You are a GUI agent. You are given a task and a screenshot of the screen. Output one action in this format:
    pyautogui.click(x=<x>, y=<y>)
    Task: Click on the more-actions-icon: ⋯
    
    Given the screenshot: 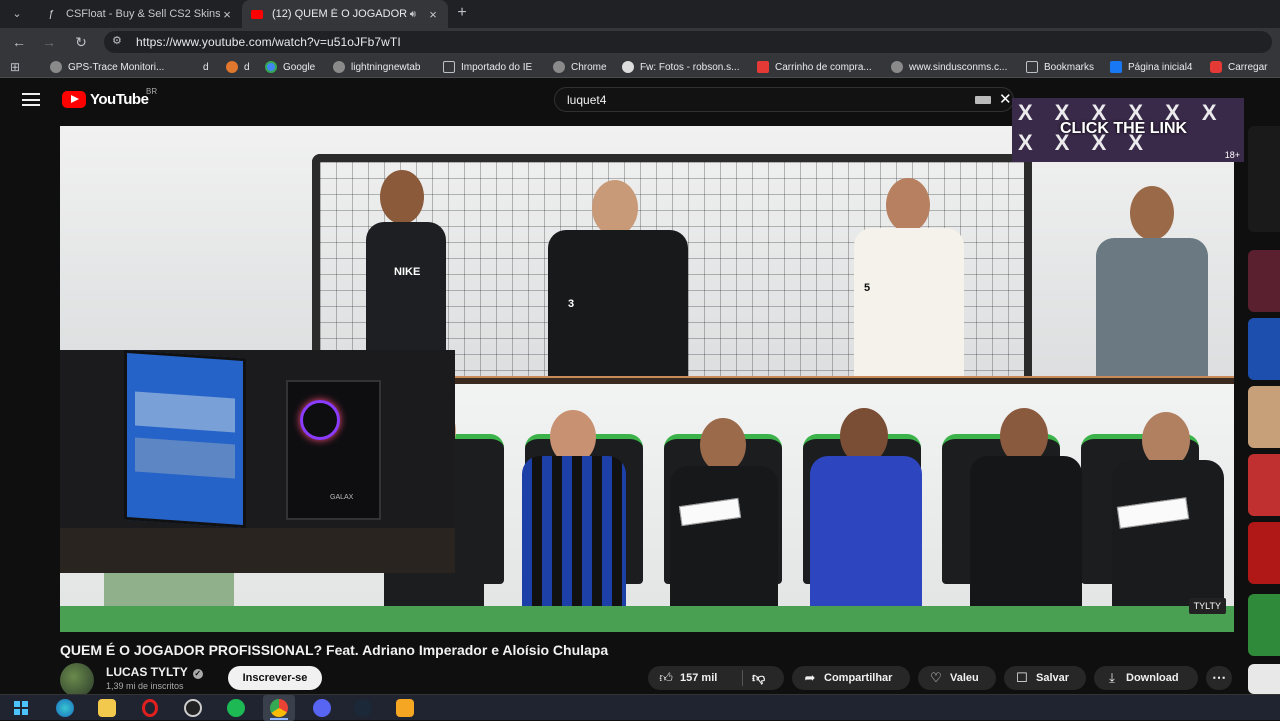 What is the action you would take?
    pyautogui.click(x=1219, y=678)
    